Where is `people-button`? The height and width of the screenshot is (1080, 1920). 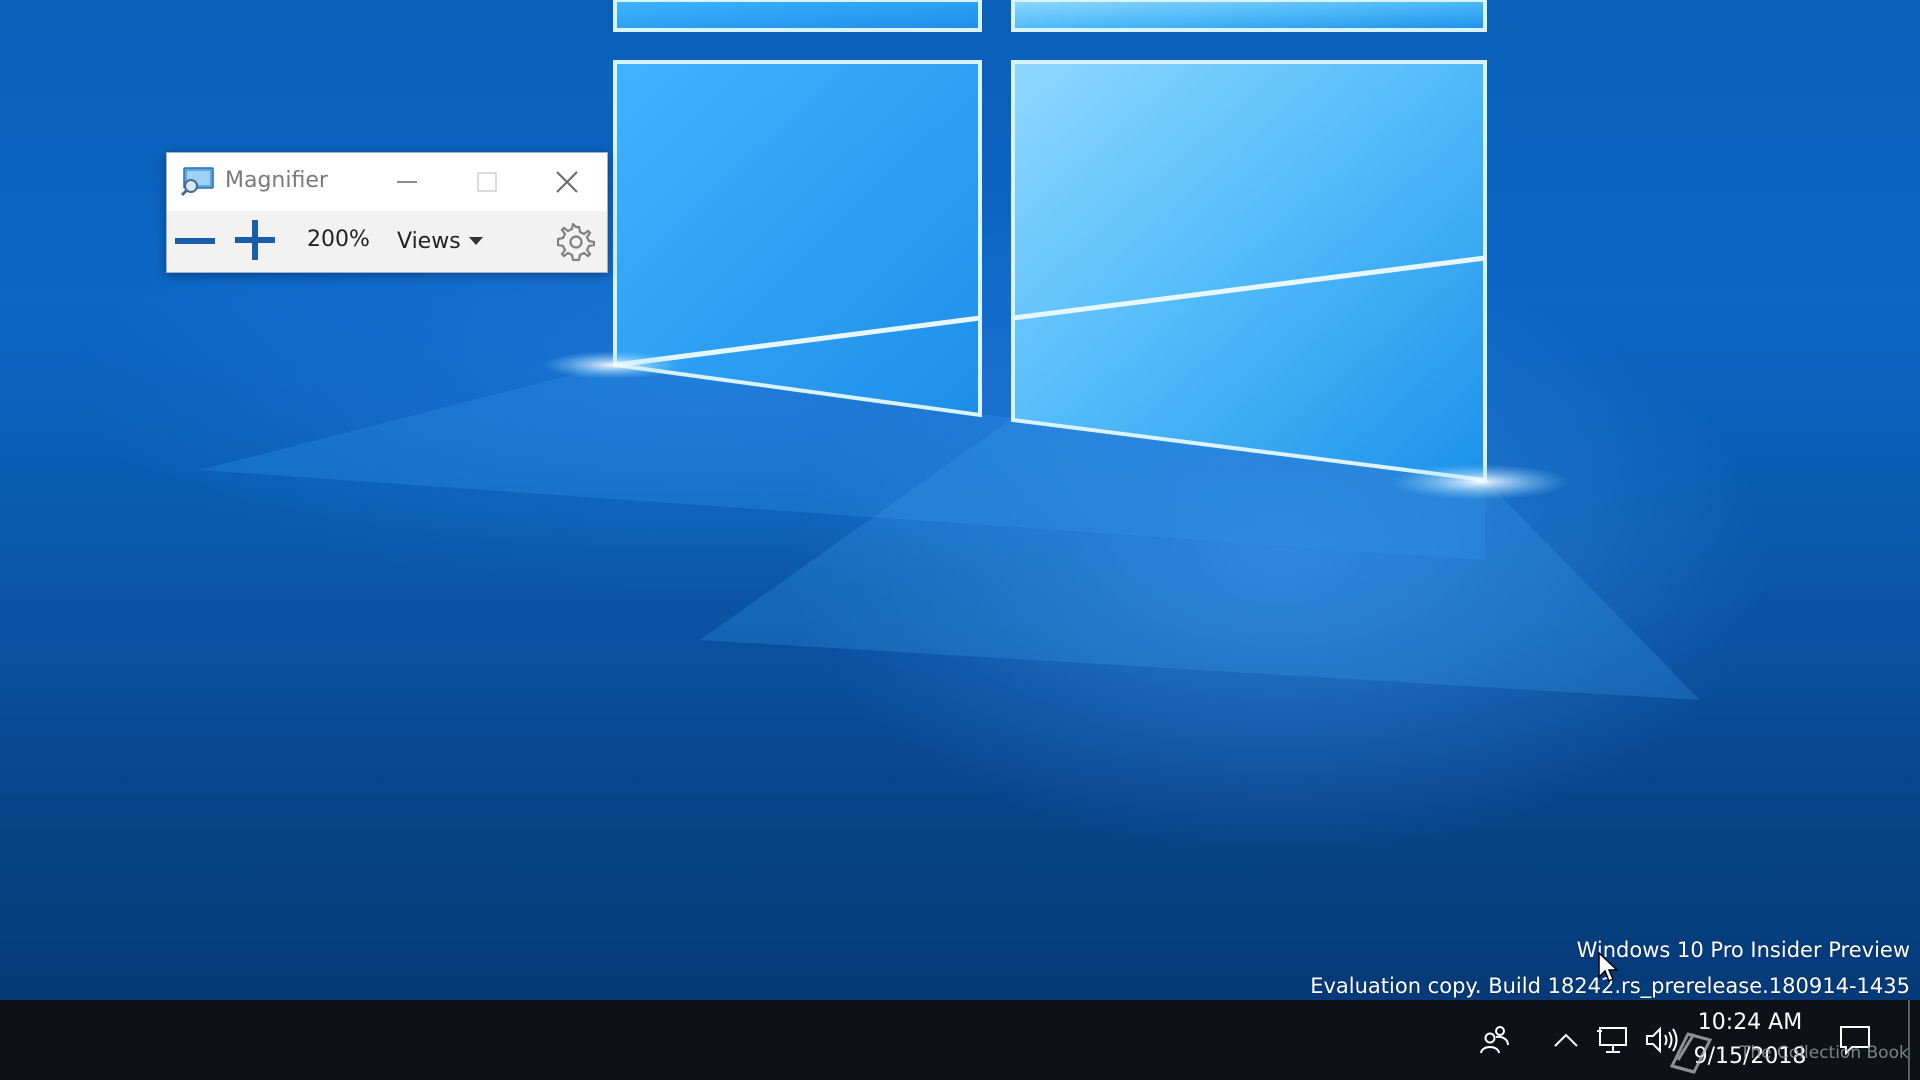 people-button is located at coordinates (1494, 1040).